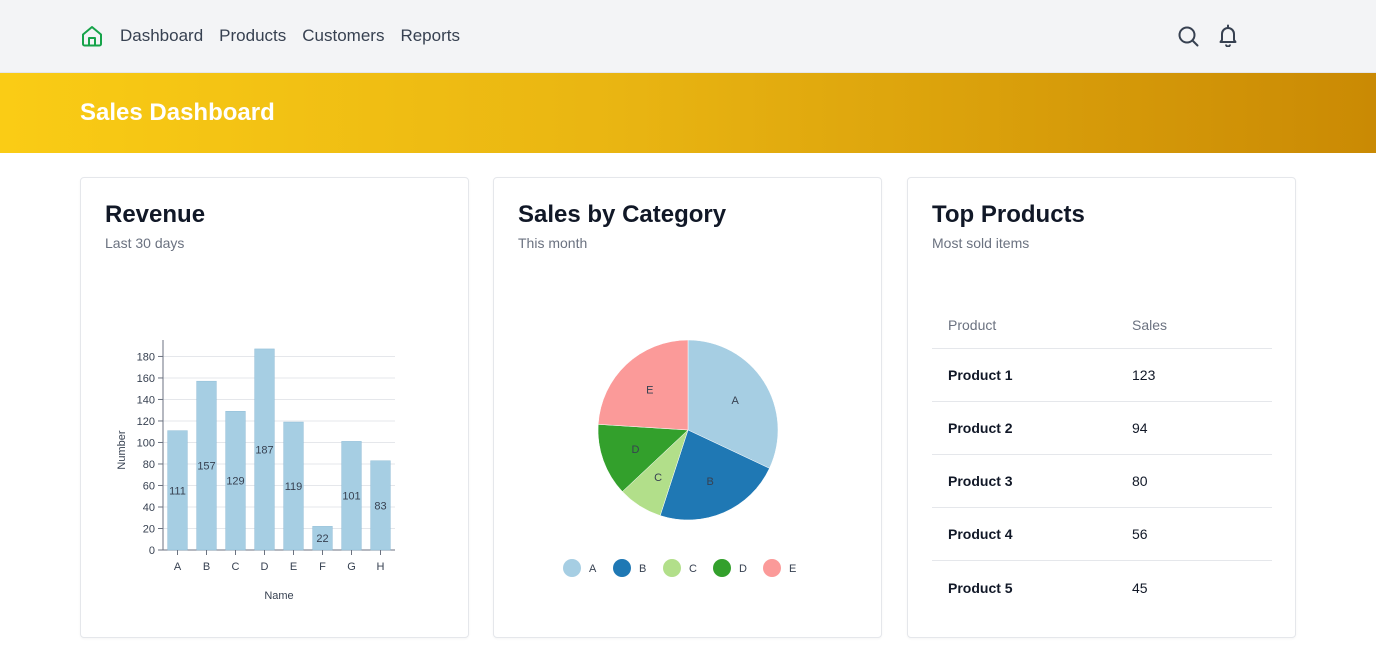  Describe the element at coordinates (1140, 428) in the screenshot. I see `product-sales: 94` at that location.